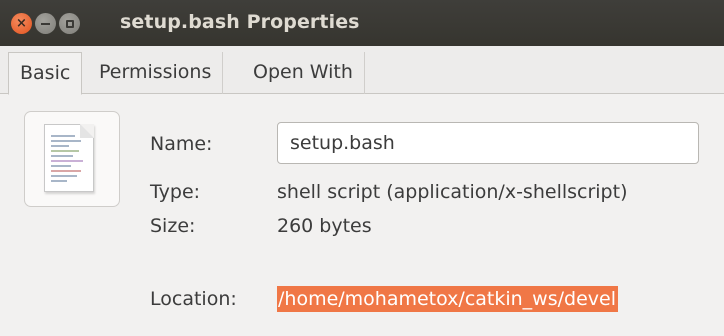 The height and width of the screenshot is (336, 724). I want to click on minimize-icon, so click(45, 23).